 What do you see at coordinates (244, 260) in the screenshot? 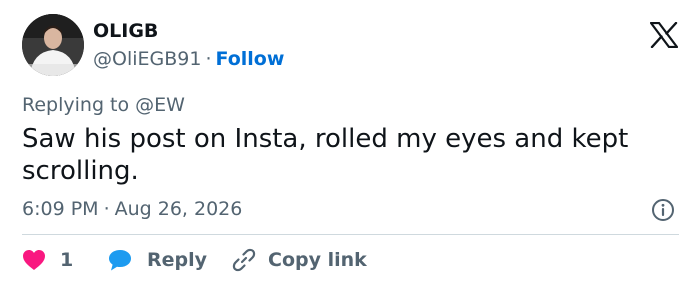
I see `link-icon` at bounding box center [244, 260].